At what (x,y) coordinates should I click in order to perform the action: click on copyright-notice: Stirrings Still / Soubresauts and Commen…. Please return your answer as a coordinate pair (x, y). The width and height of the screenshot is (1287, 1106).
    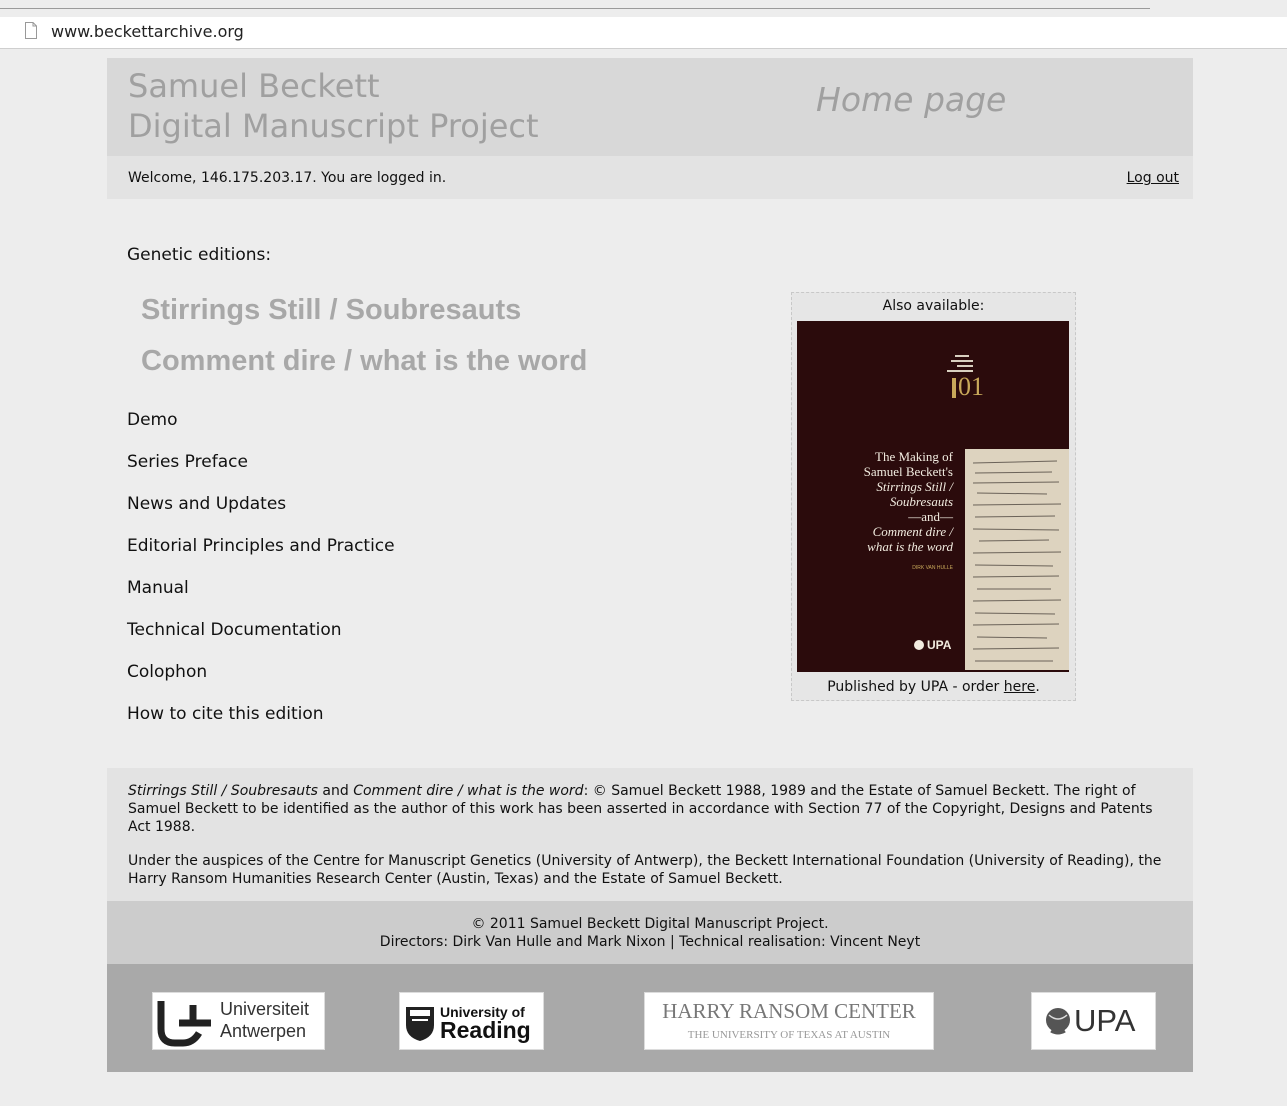
    Looking at the image, I should click on (650, 809).